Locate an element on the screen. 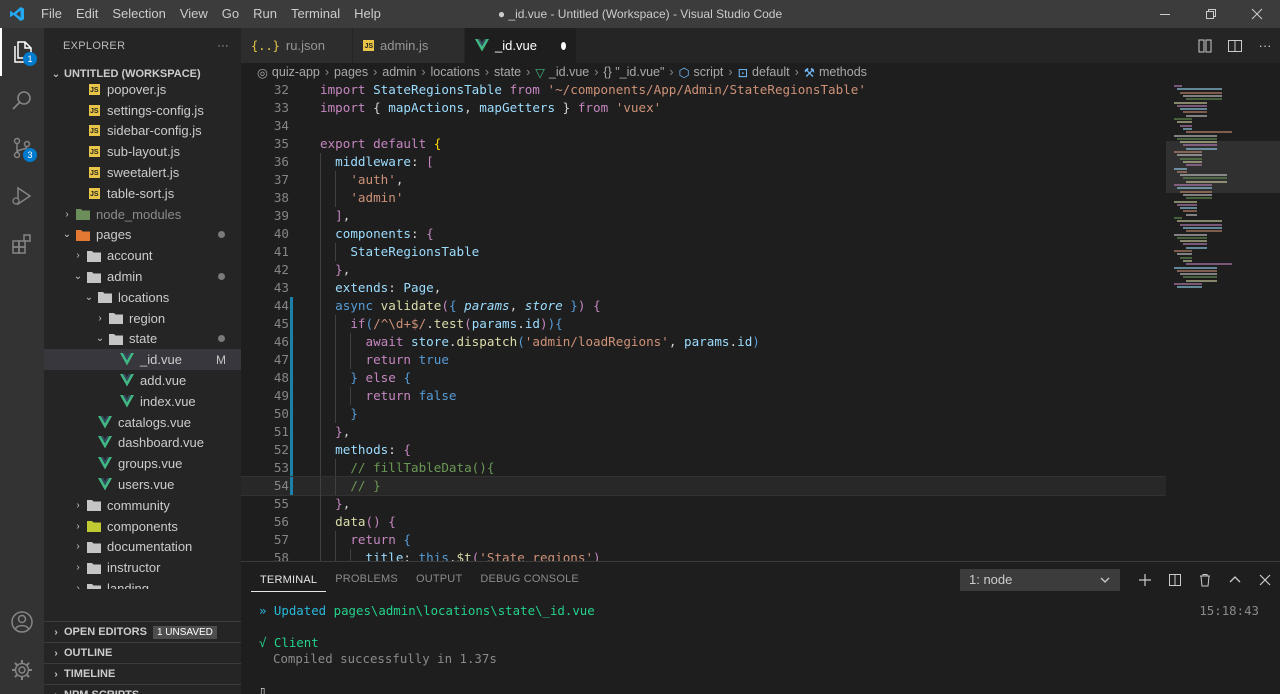  close-panel-icon is located at coordinates (1265, 580).